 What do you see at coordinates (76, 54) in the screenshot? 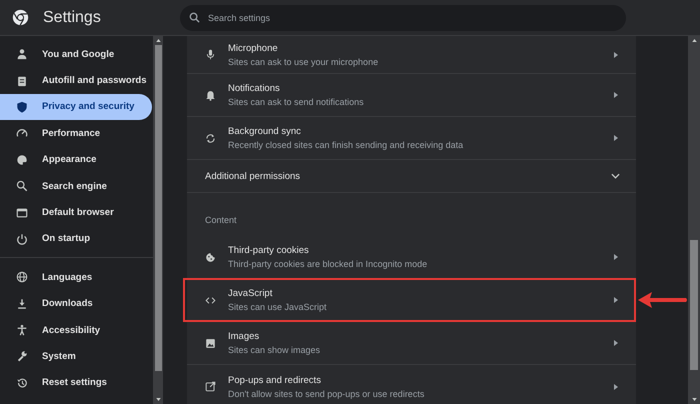
I see `sidebar-item: You and Google` at bounding box center [76, 54].